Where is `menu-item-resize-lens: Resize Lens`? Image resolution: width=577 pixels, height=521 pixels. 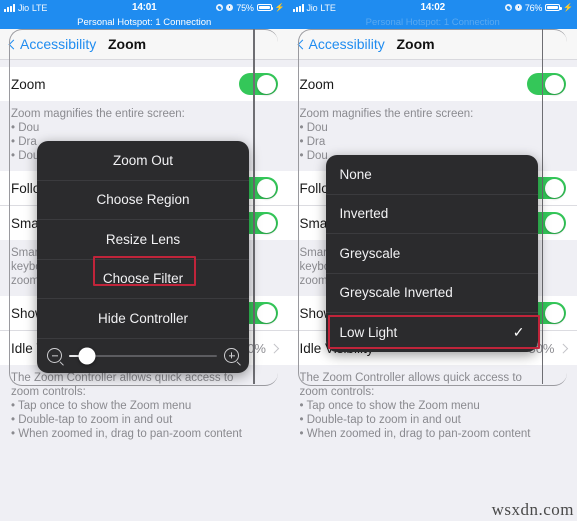 menu-item-resize-lens: Resize Lens is located at coordinates (143, 240).